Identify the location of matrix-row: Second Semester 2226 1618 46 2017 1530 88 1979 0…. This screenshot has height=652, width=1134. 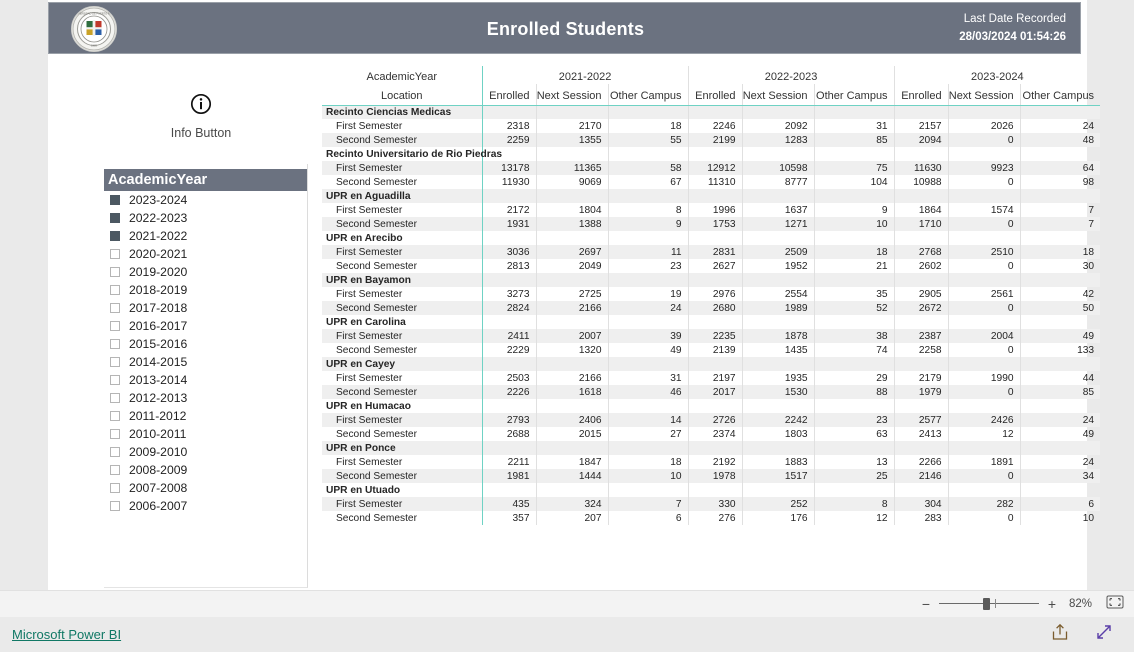
(711, 392).